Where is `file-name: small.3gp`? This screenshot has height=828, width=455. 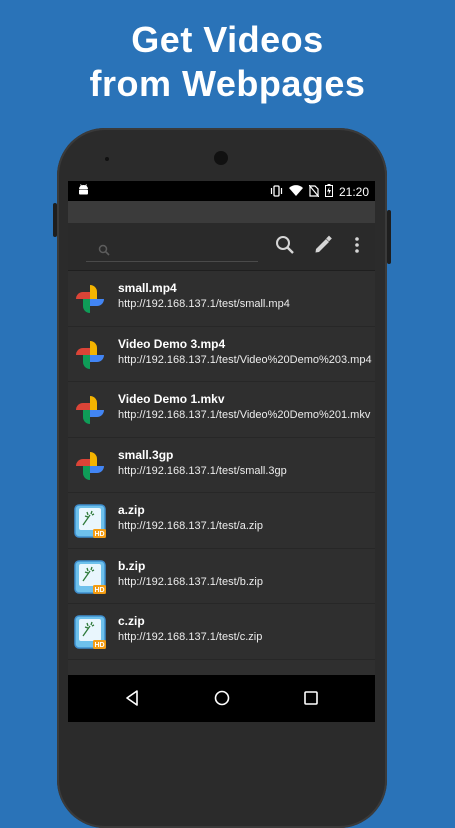
file-name: small.3gp is located at coordinates (146, 454).